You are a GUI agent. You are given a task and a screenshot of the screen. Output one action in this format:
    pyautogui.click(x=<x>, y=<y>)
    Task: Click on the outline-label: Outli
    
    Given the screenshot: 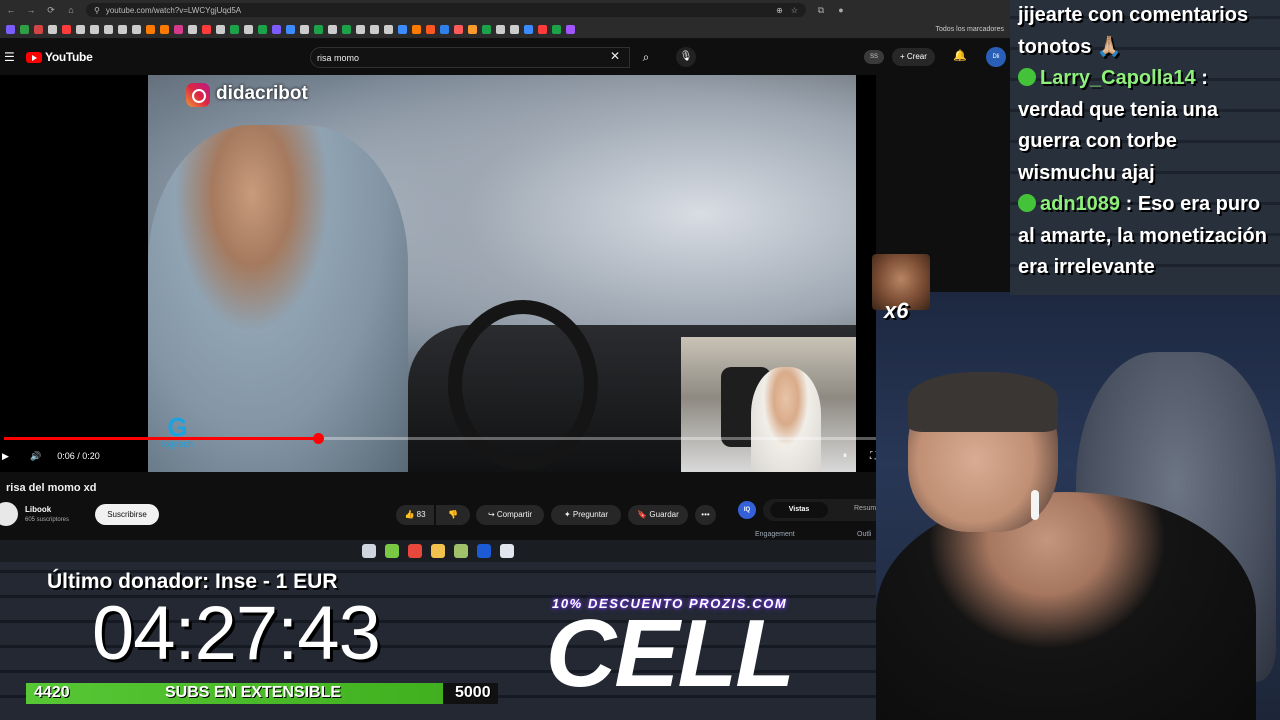 What is the action you would take?
    pyautogui.click(x=864, y=534)
    